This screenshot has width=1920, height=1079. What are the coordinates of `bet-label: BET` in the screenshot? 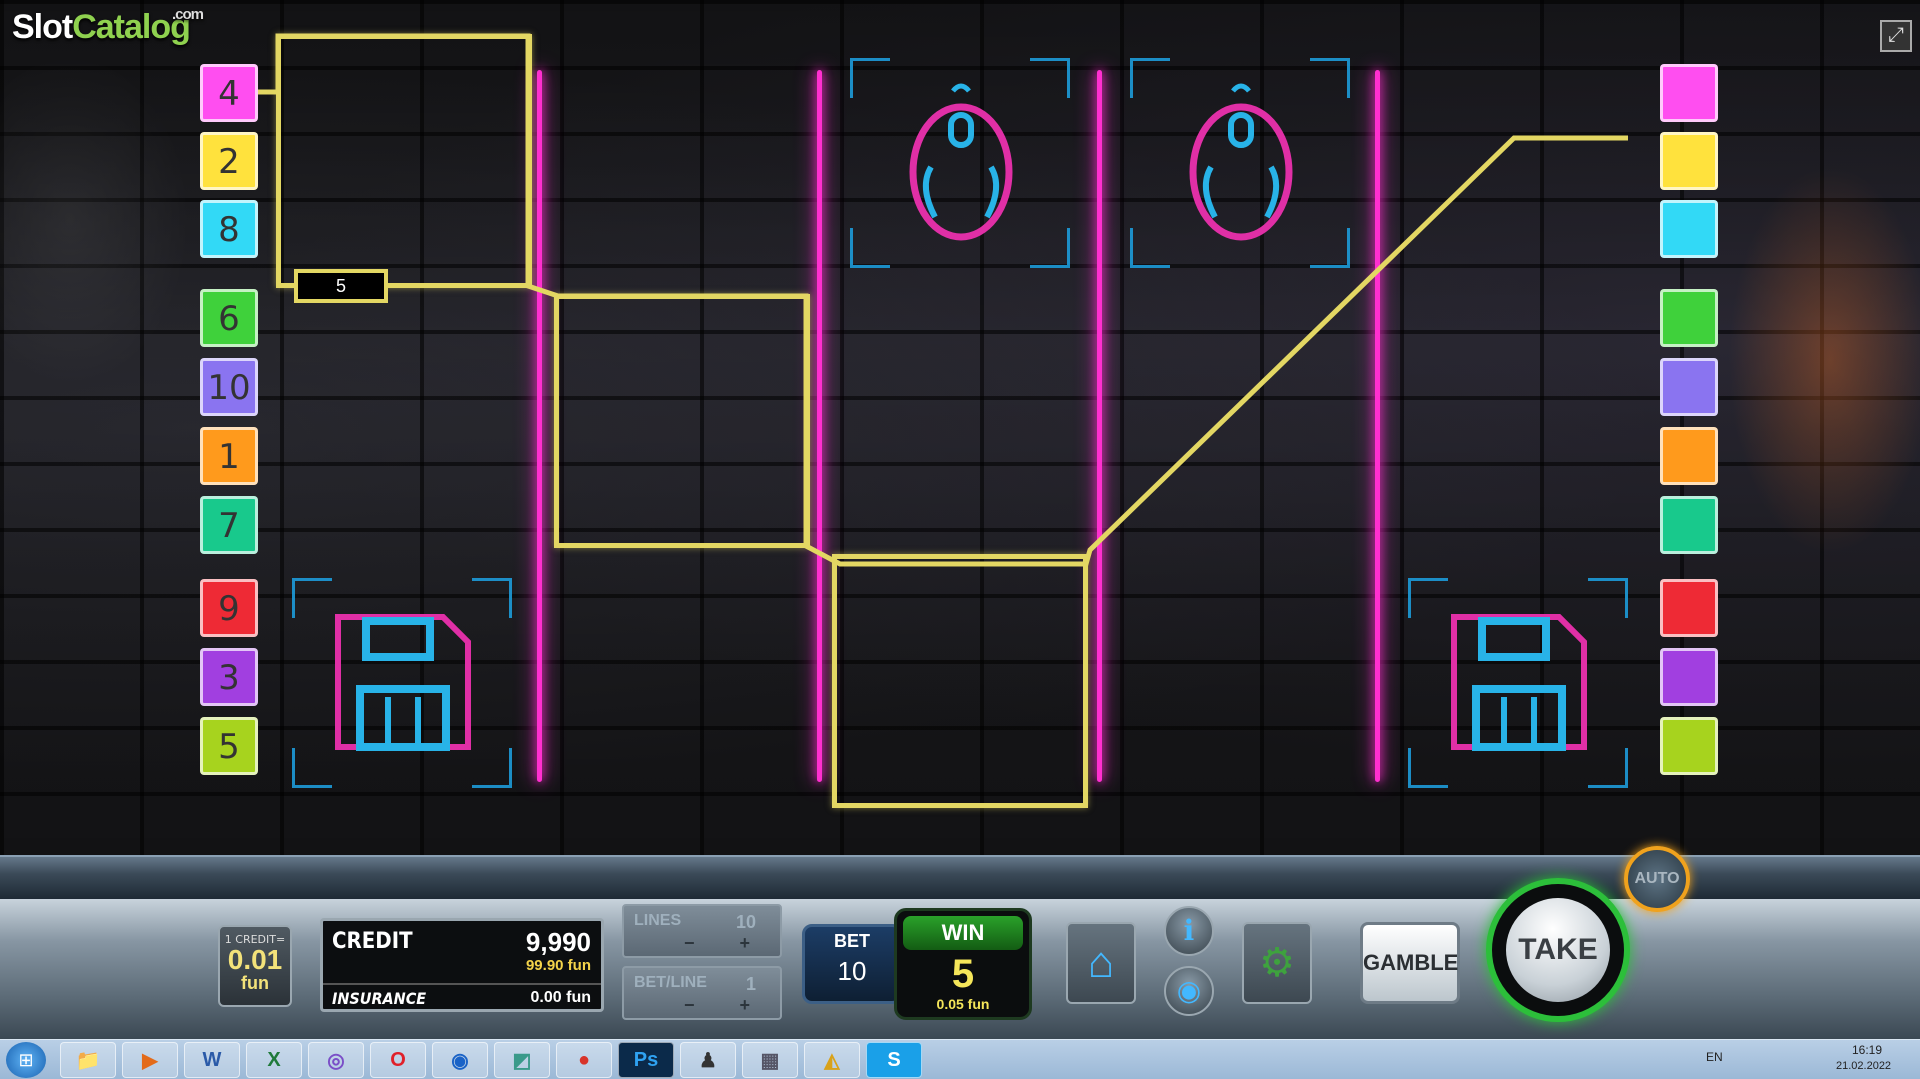 It's located at (852, 941).